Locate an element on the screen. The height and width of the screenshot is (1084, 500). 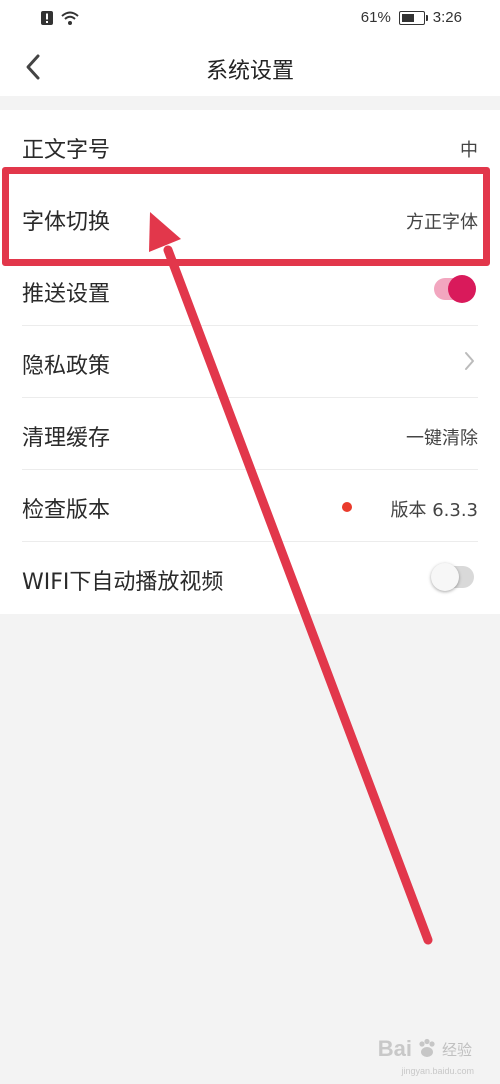
setting-label: 字体切换 is located at coordinates (66, 222).